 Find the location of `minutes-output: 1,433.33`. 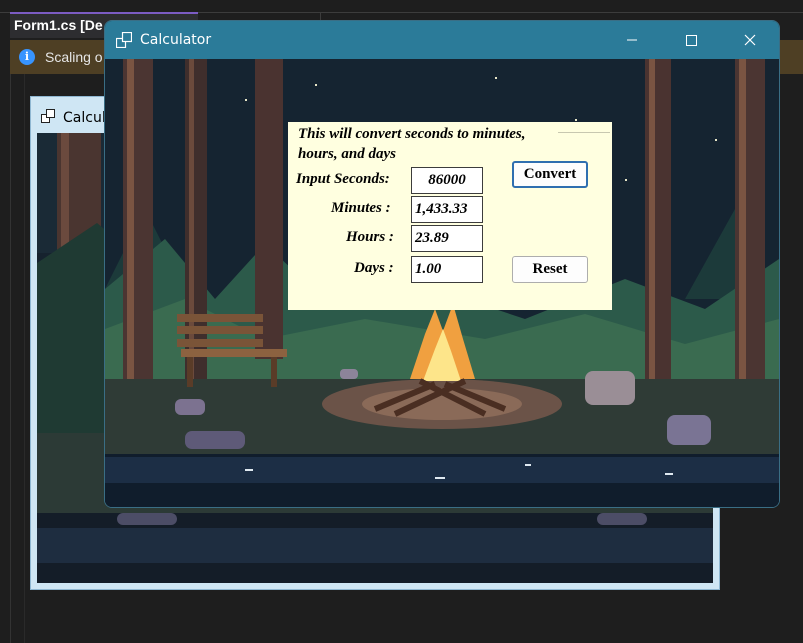

minutes-output: 1,433.33 is located at coordinates (447, 209).